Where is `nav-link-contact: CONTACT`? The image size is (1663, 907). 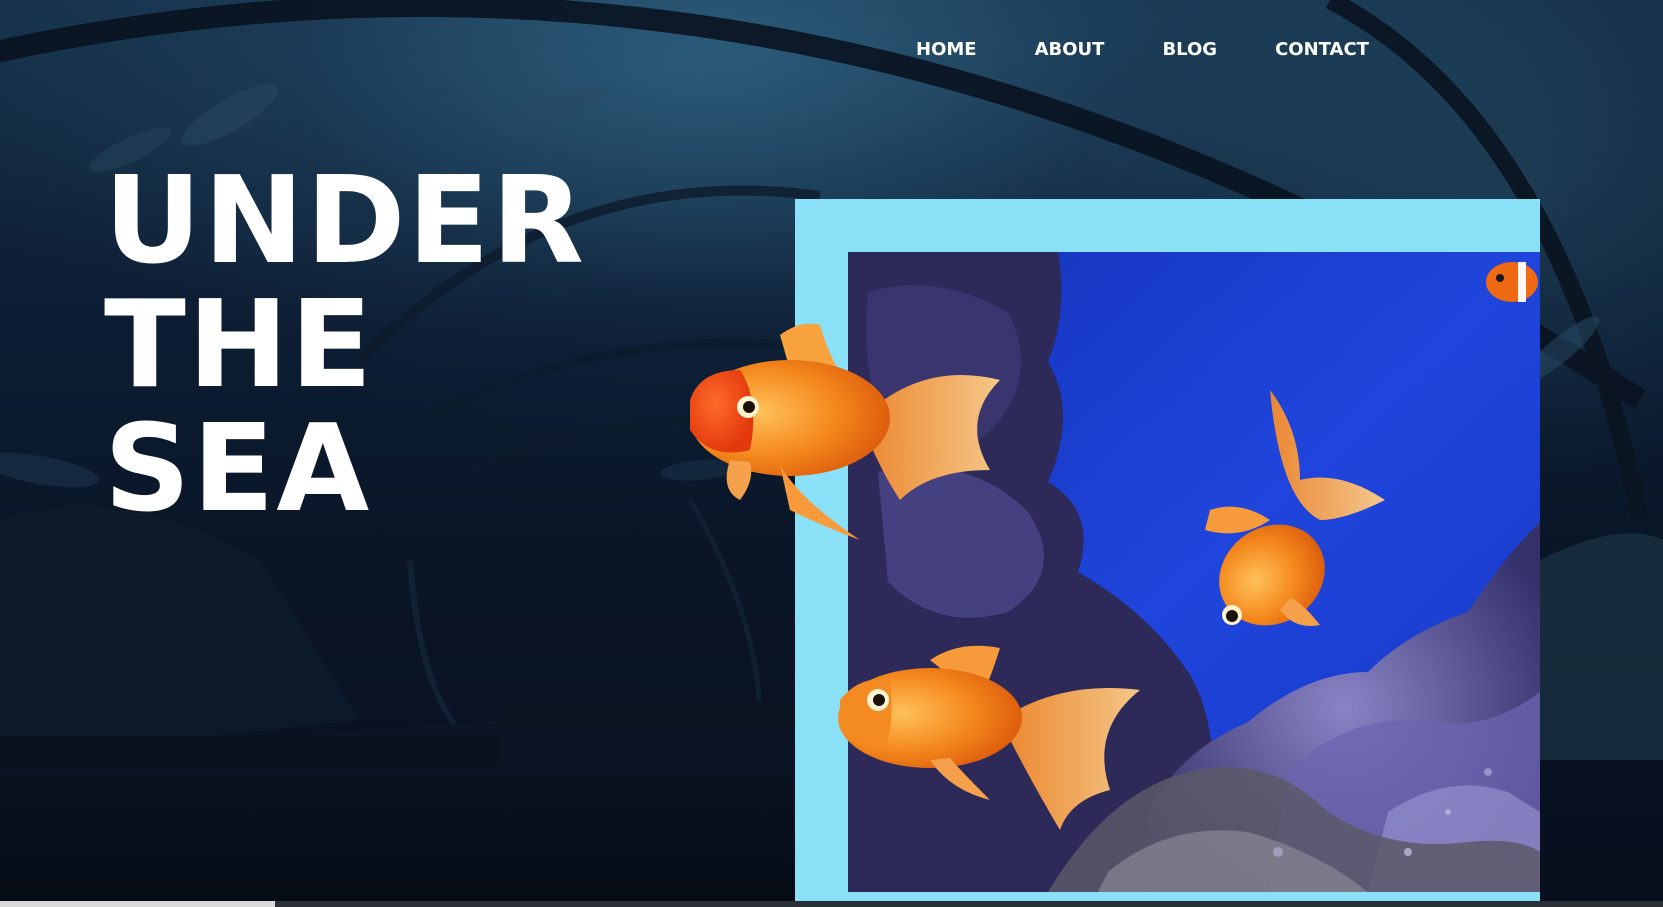
nav-link-contact: CONTACT is located at coordinates (1322, 50).